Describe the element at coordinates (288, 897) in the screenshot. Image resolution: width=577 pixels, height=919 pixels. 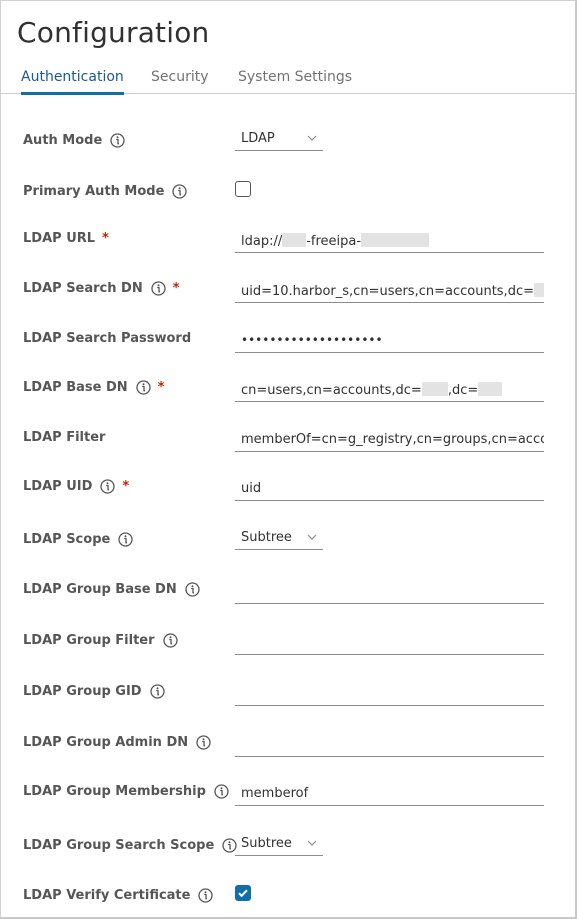
I see `ldap-verify-certificate-row: LDAP Verify Certificate` at that location.